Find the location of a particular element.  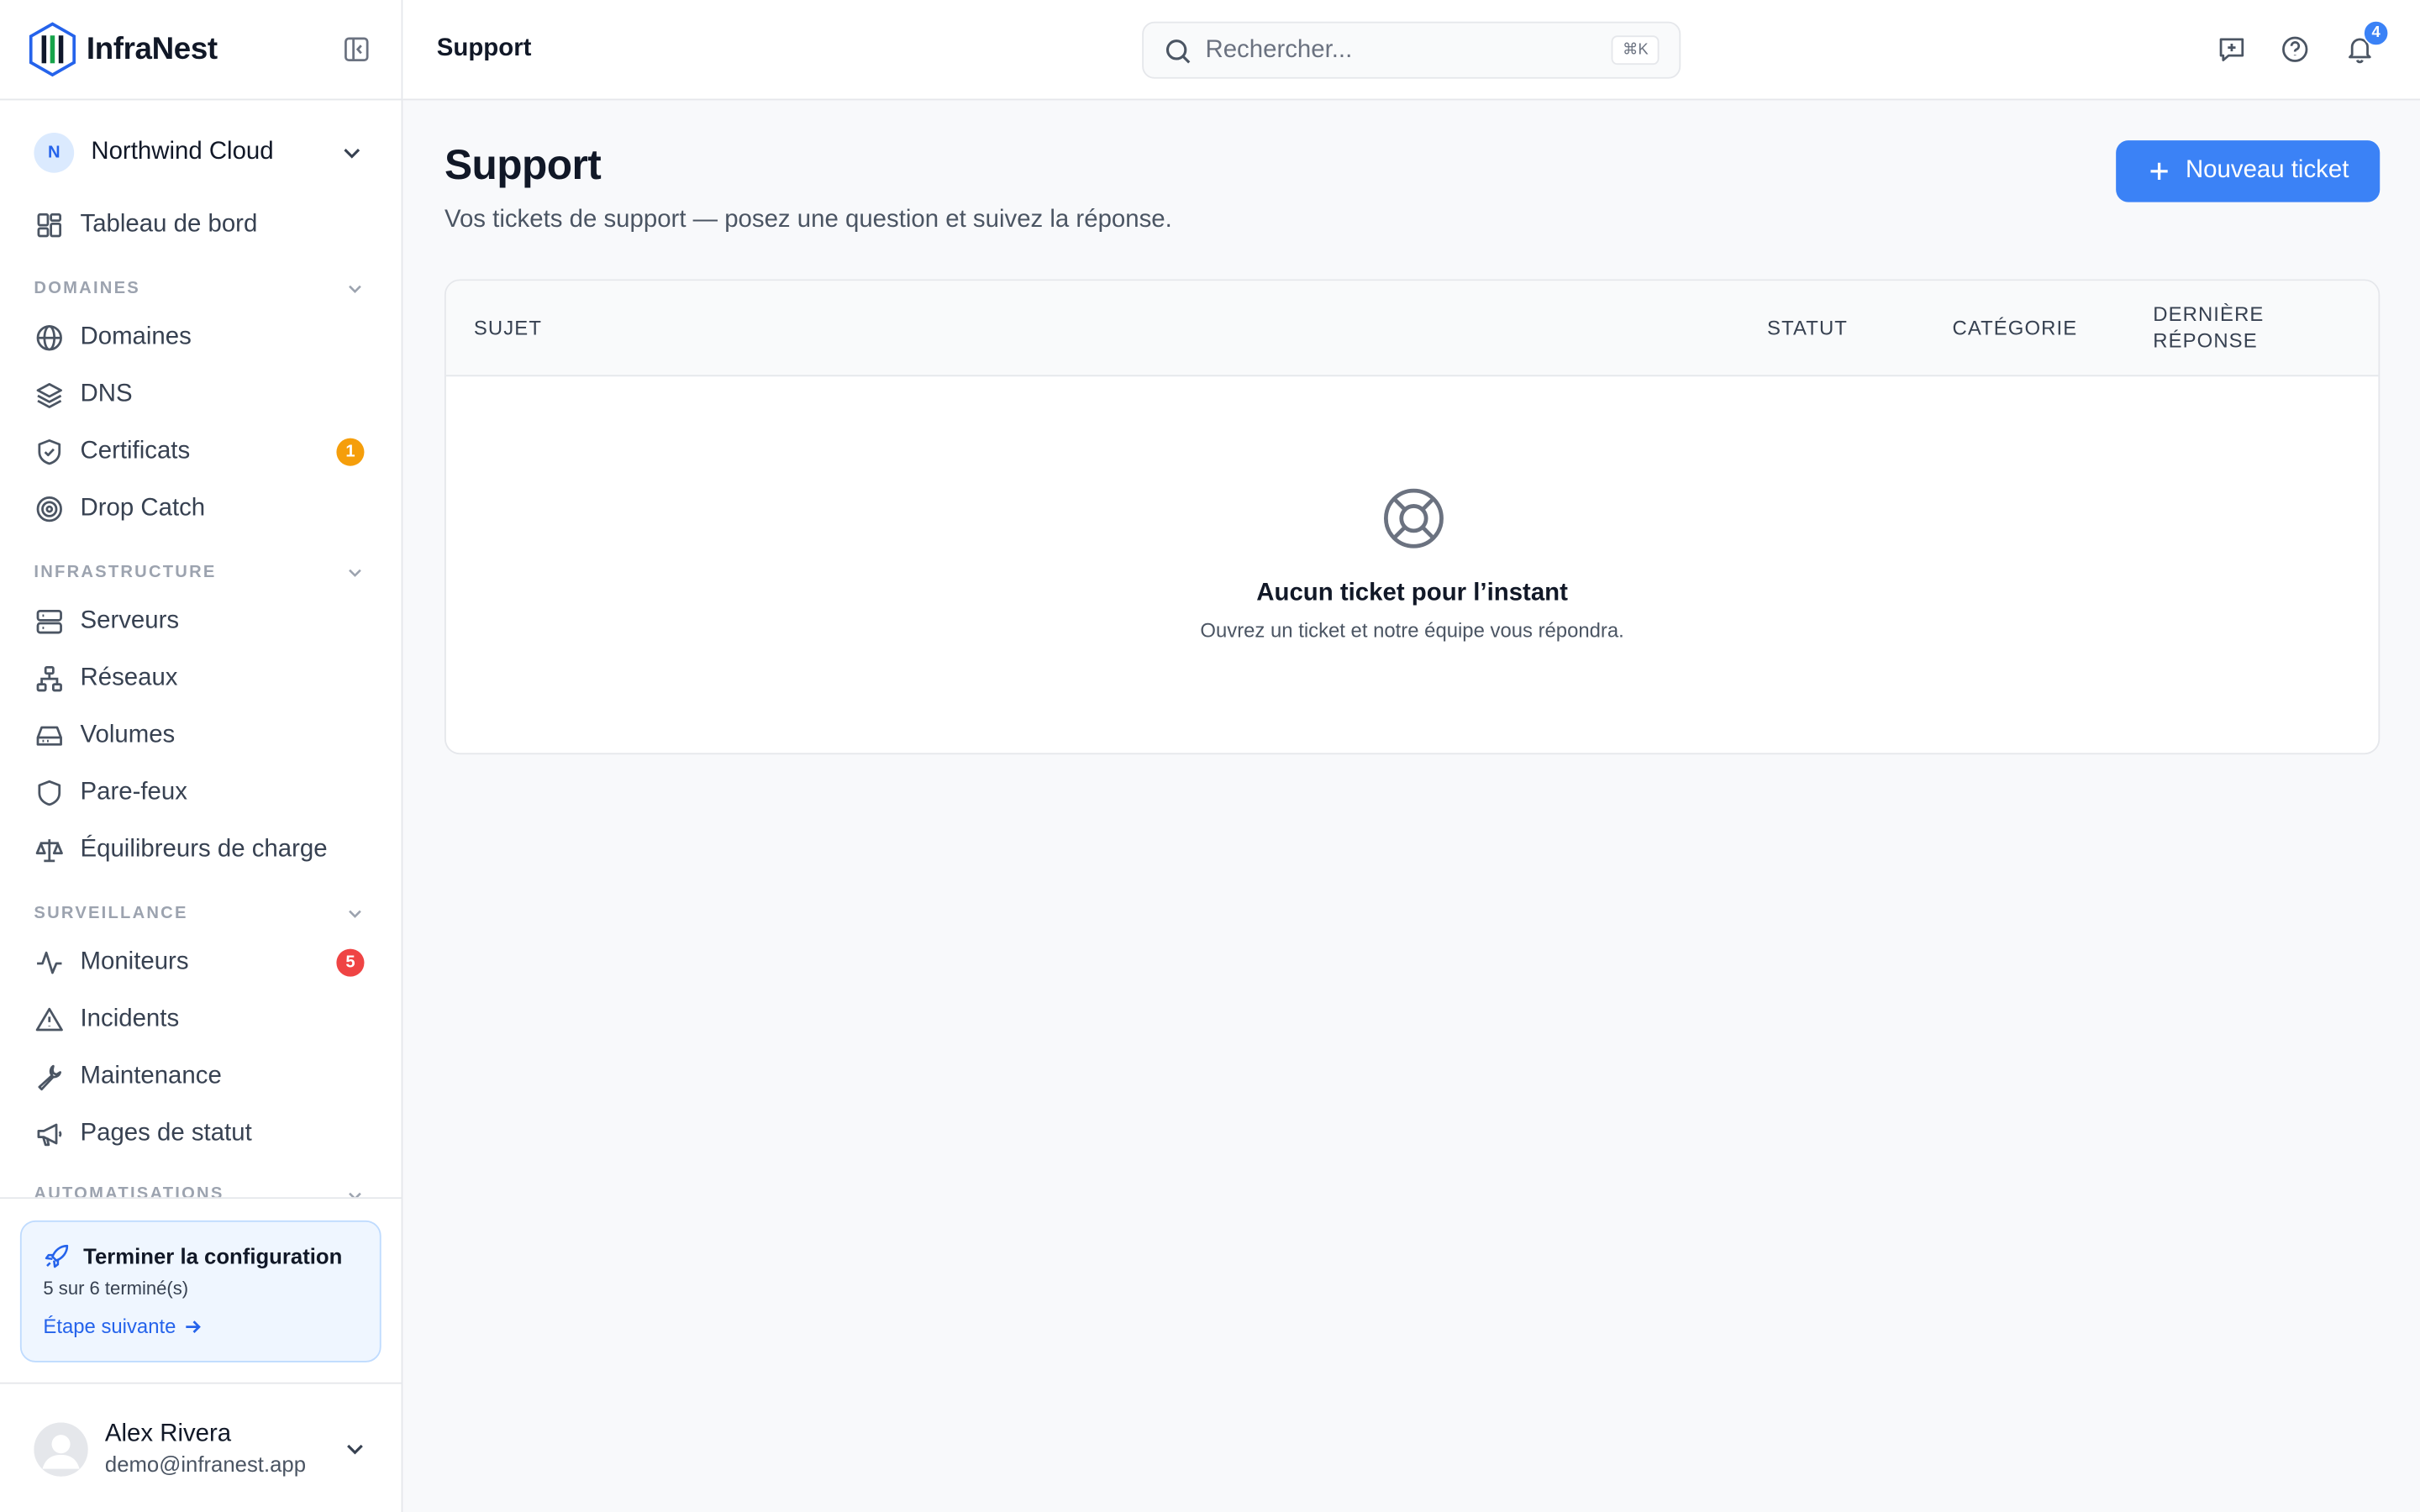

column-header-last-reply: DERNIÈRE RÉPONSE is located at coordinates (2208, 327).